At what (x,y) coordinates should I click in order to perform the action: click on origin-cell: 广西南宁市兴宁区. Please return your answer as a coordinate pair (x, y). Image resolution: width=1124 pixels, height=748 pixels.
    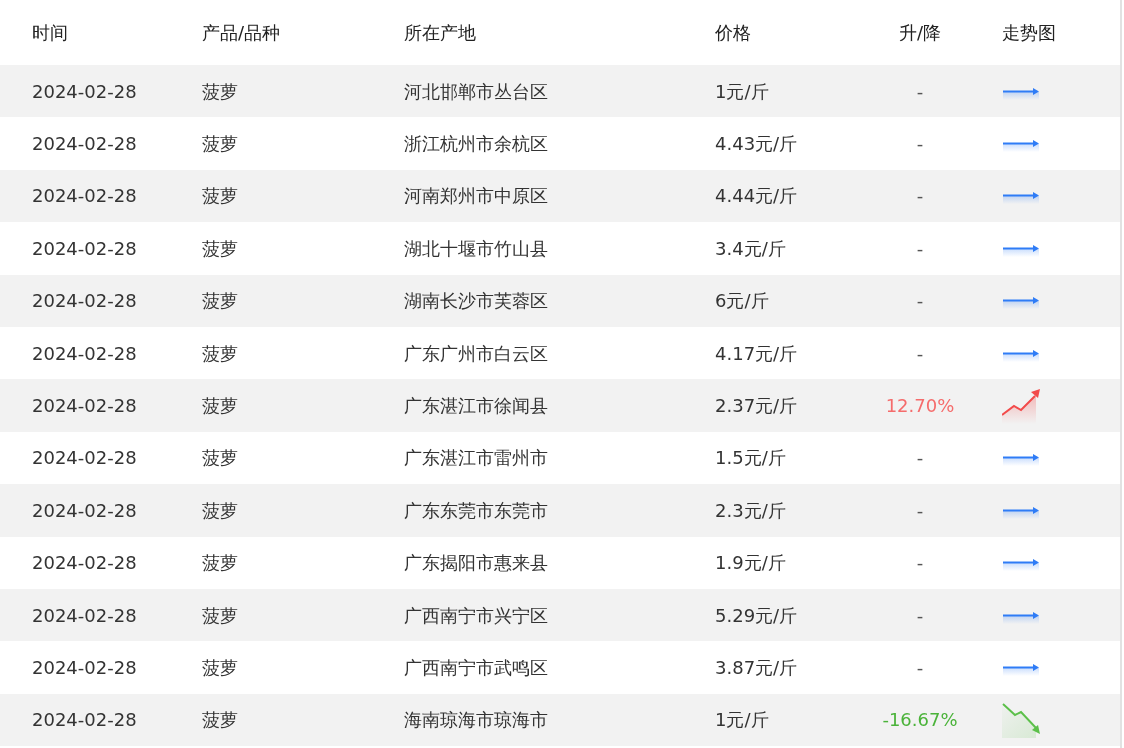
    Looking at the image, I should click on (527, 615).